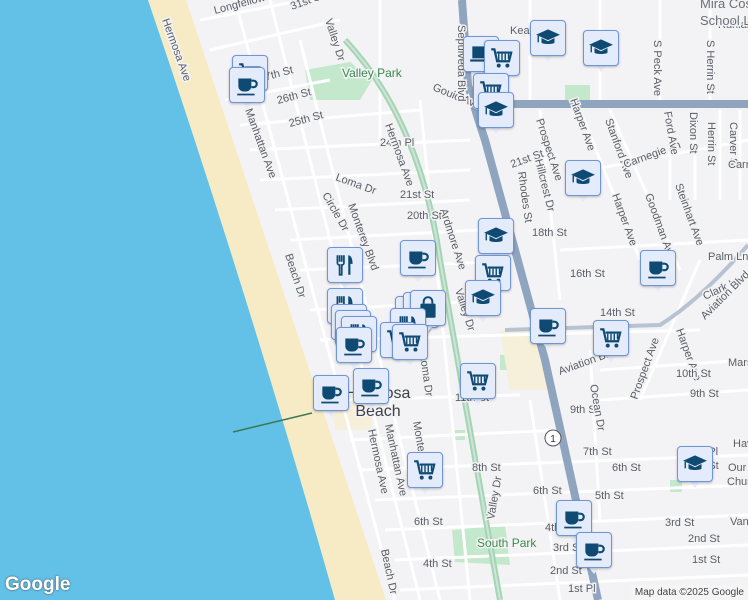 This screenshot has width=748, height=600. Describe the element at coordinates (689, 592) in the screenshot. I see `map-attribution: Map data ©2025 Google` at that location.